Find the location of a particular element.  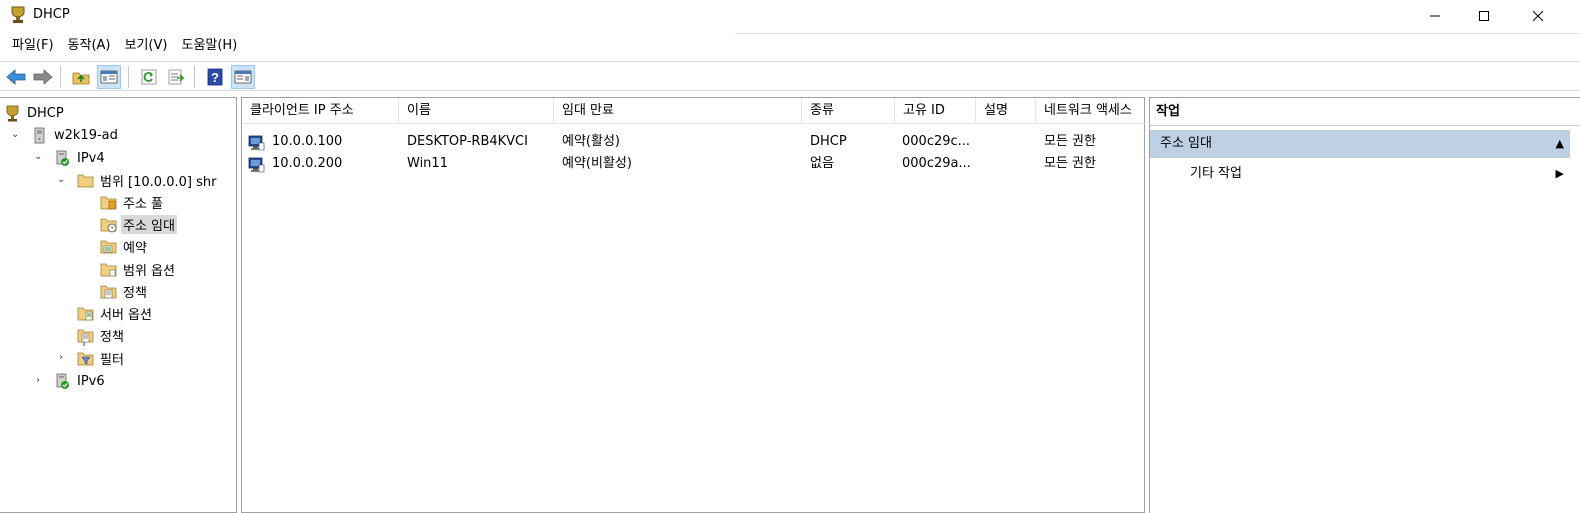

show-hide-action-pane-icon is located at coordinates (243, 77).